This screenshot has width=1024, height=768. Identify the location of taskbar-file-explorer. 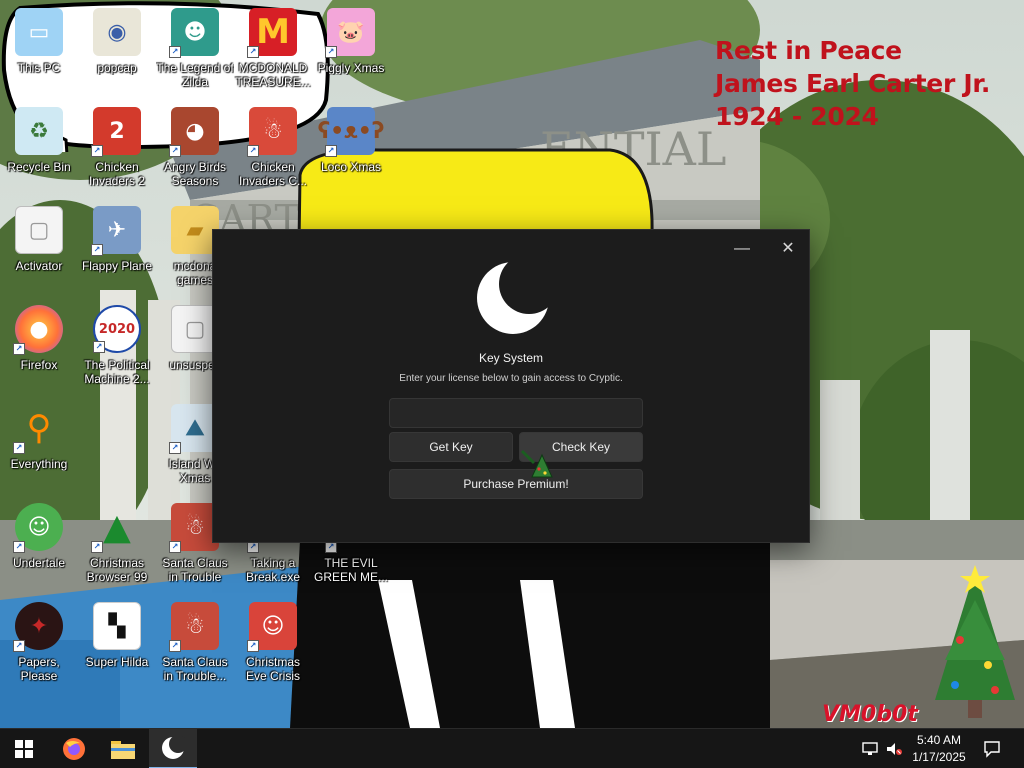
(123, 748).